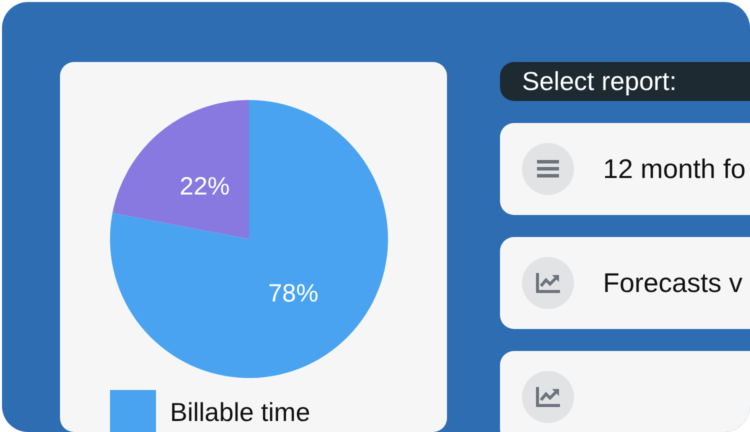  I want to click on report-item: Forecasts v, so click(625, 283).